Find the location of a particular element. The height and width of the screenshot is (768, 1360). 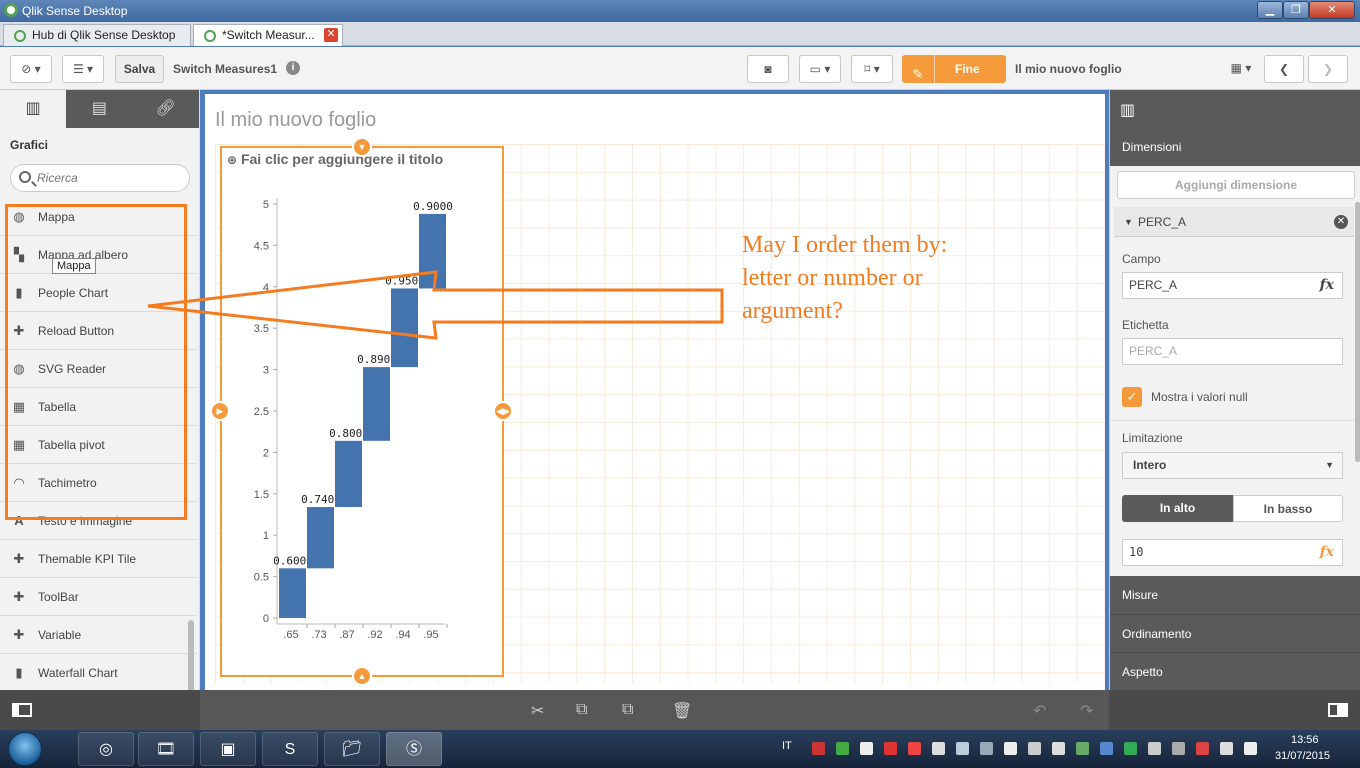

appearance-header: Aspetto is located at coordinates (1235, 671).